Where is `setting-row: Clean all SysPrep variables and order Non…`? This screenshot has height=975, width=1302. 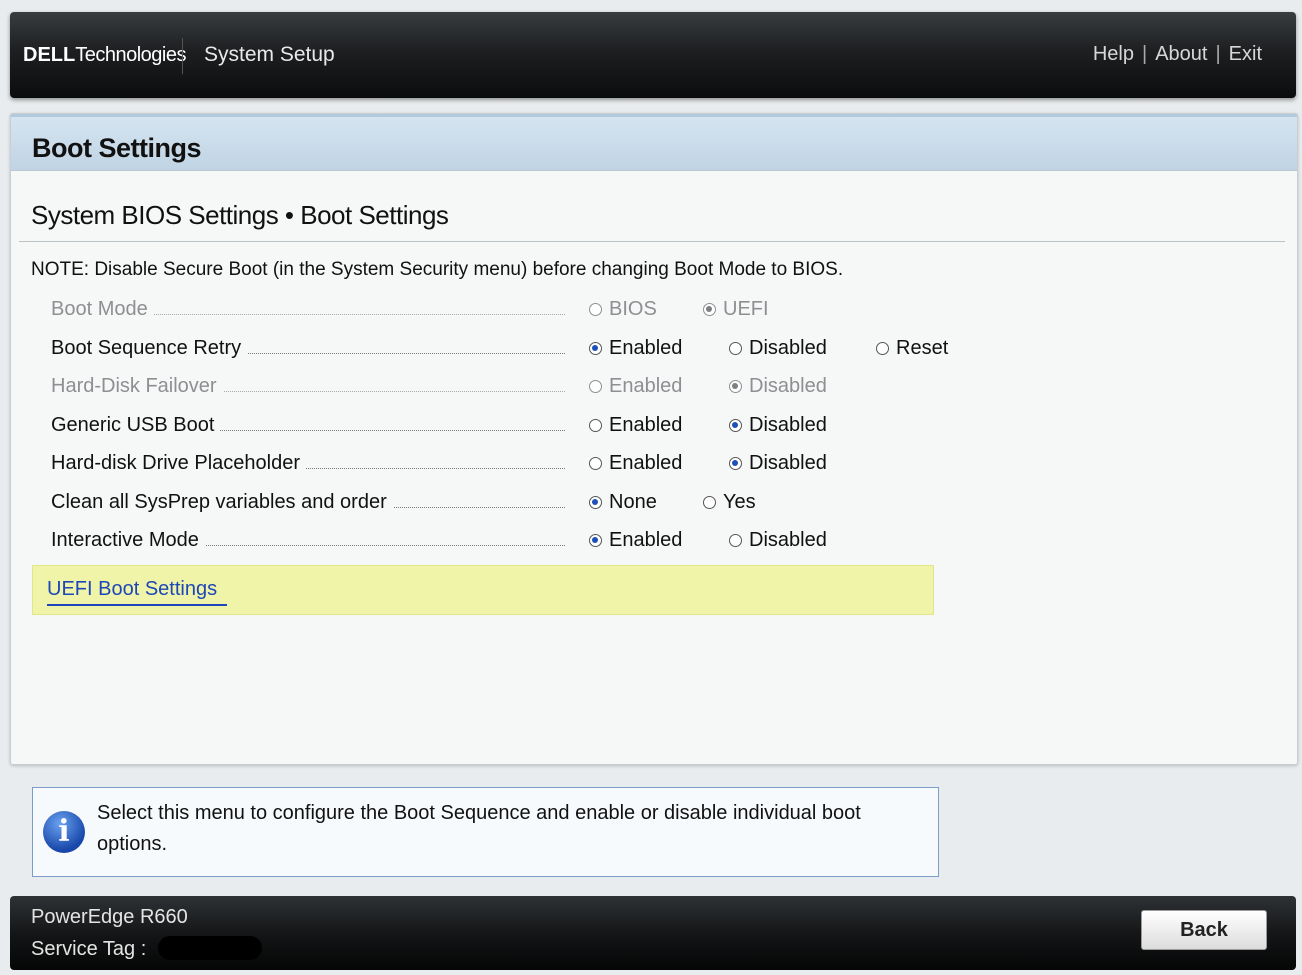
setting-row: Clean all SysPrep variables and order Non… is located at coordinates (501, 502).